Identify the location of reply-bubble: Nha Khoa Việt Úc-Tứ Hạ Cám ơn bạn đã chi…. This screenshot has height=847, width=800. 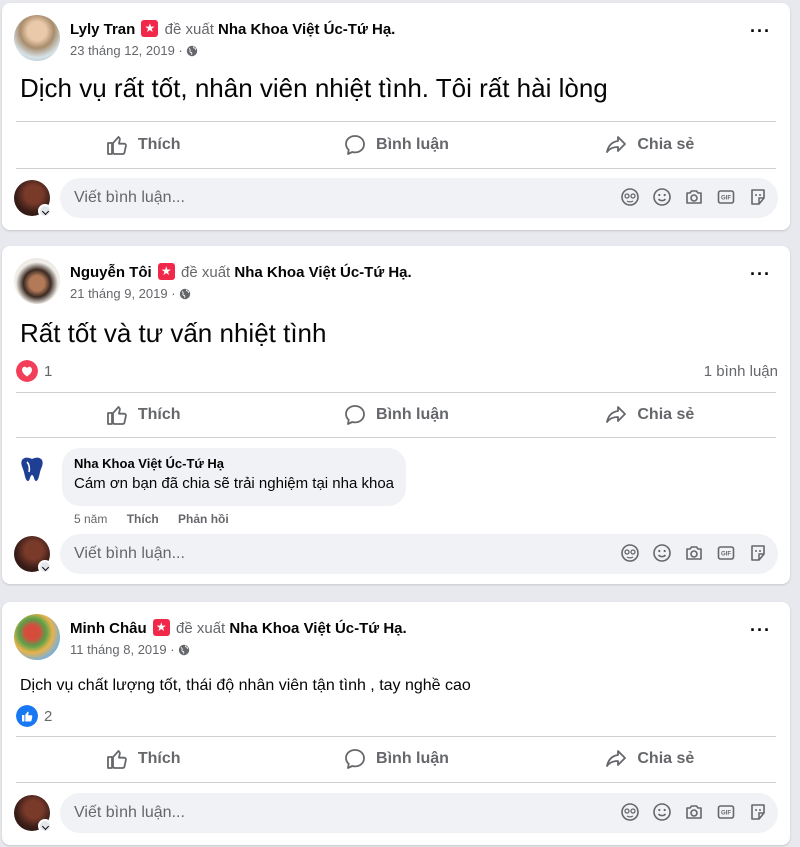
(234, 477).